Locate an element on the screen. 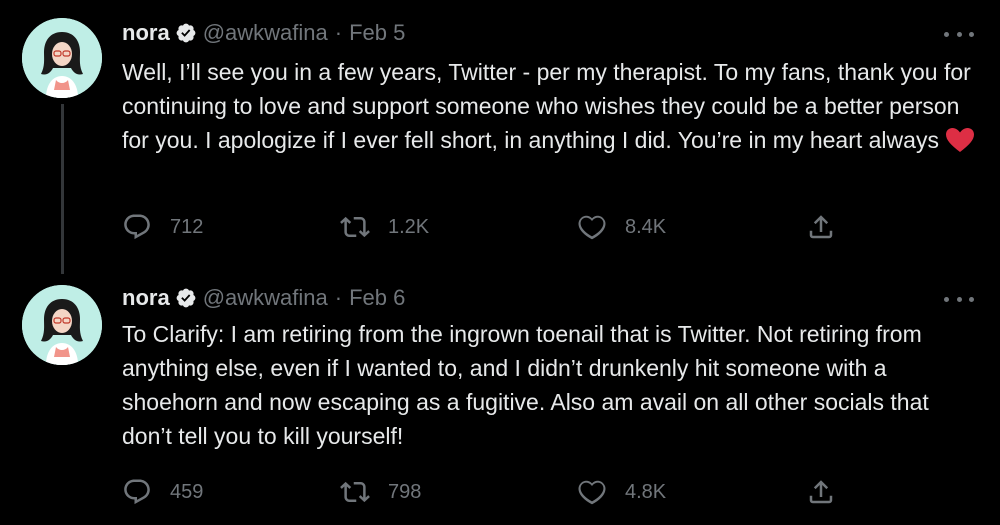  tweet-header: nora @awkwafina · Feb 6 is located at coordinates (263, 298).